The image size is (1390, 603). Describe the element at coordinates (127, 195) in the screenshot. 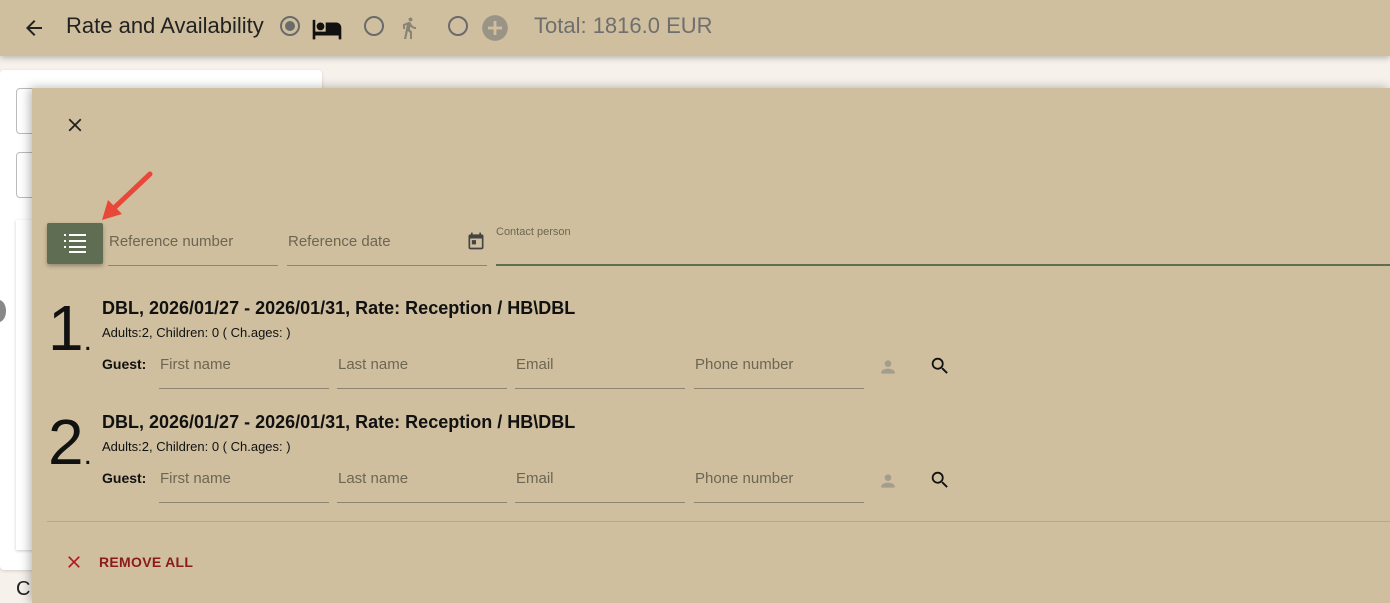

I see `annotation-arrow` at that location.